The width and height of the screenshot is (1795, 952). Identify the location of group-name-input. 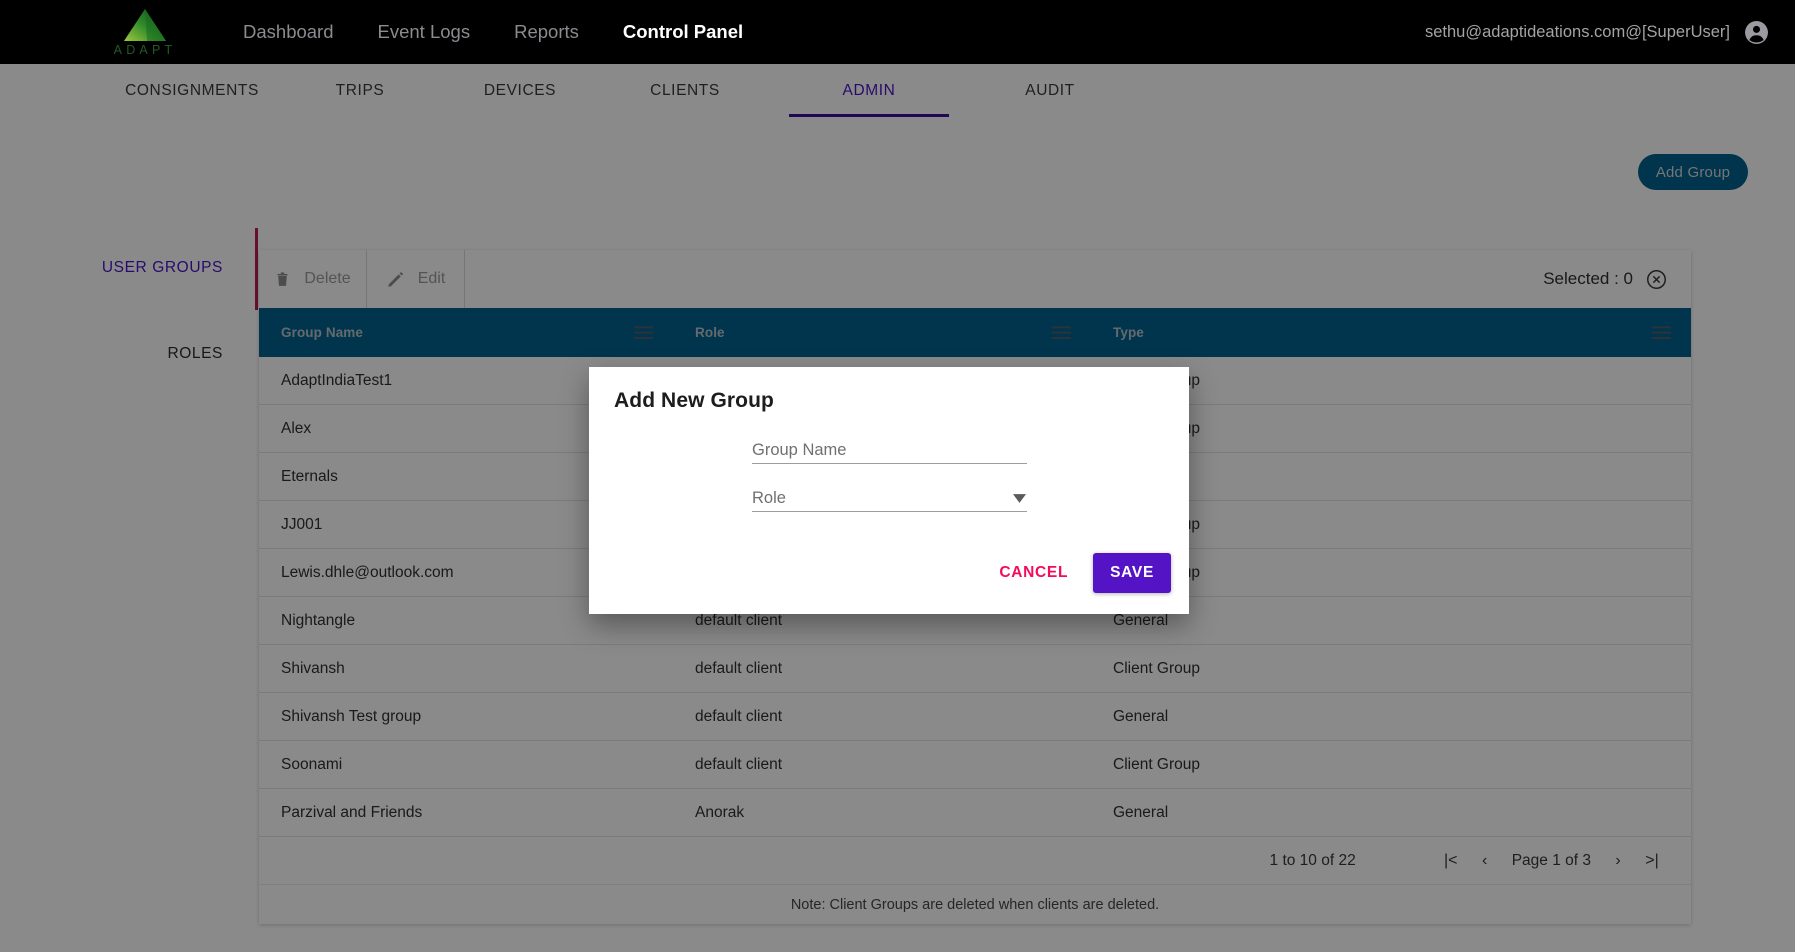
(889, 450).